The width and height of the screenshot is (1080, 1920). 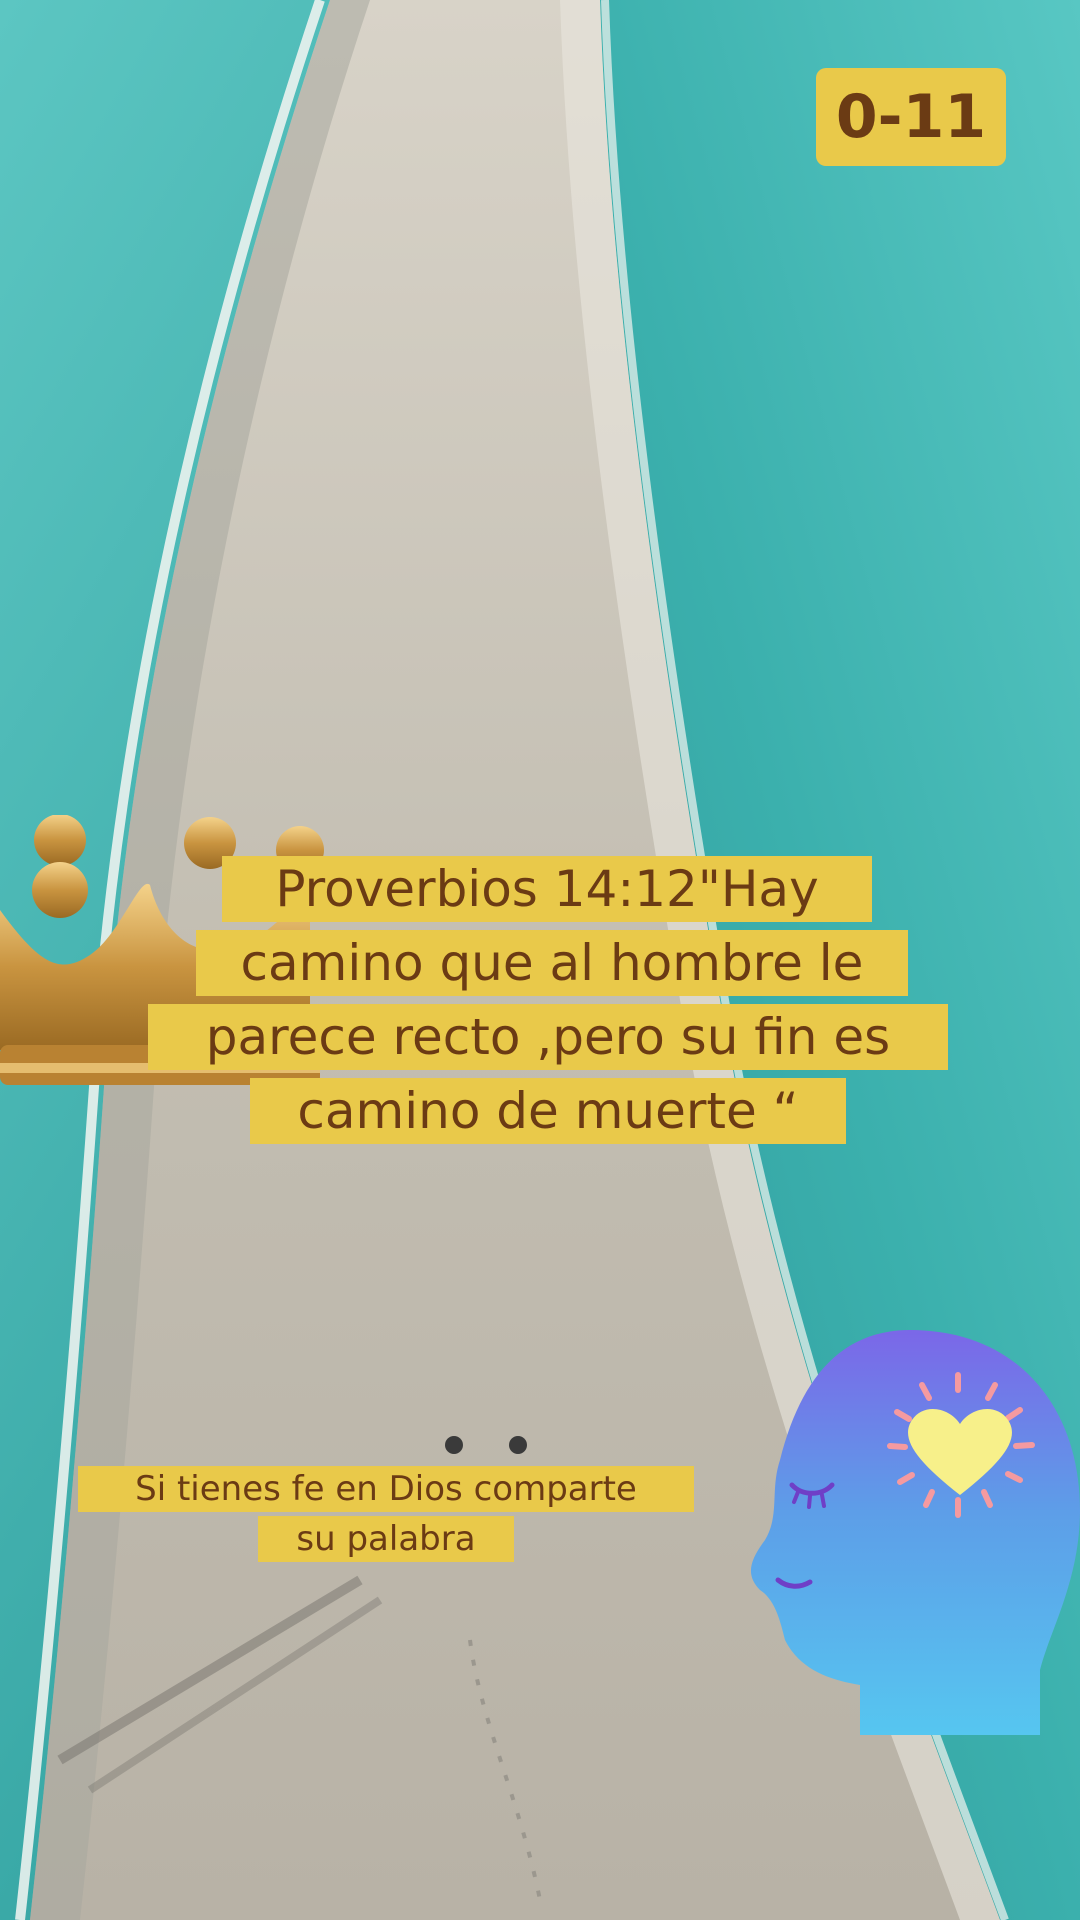 What do you see at coordinates (911, 117) in the screenshot?
I see `counter-badge: 0-11` at bounding box center [911, 117].